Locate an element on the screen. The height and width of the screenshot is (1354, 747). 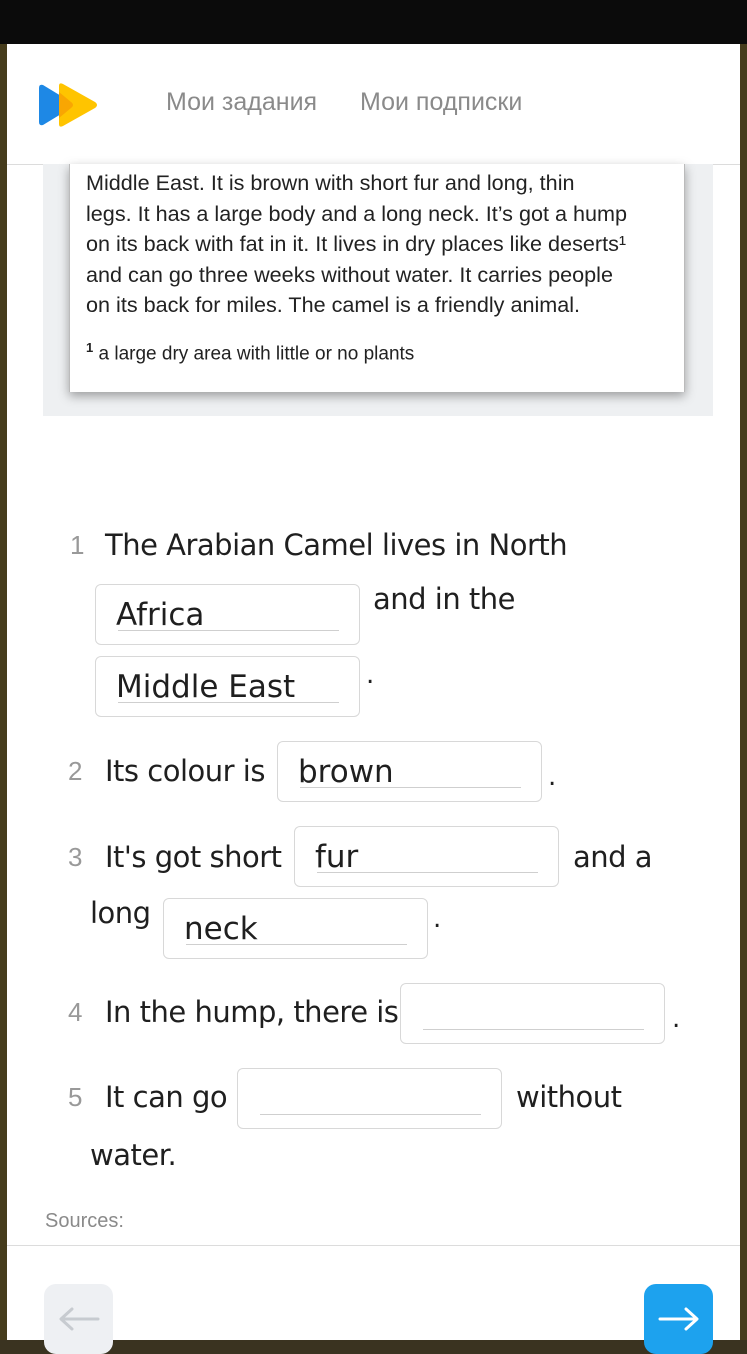
arrow-right-icon is located at coordinates (678, 1319).